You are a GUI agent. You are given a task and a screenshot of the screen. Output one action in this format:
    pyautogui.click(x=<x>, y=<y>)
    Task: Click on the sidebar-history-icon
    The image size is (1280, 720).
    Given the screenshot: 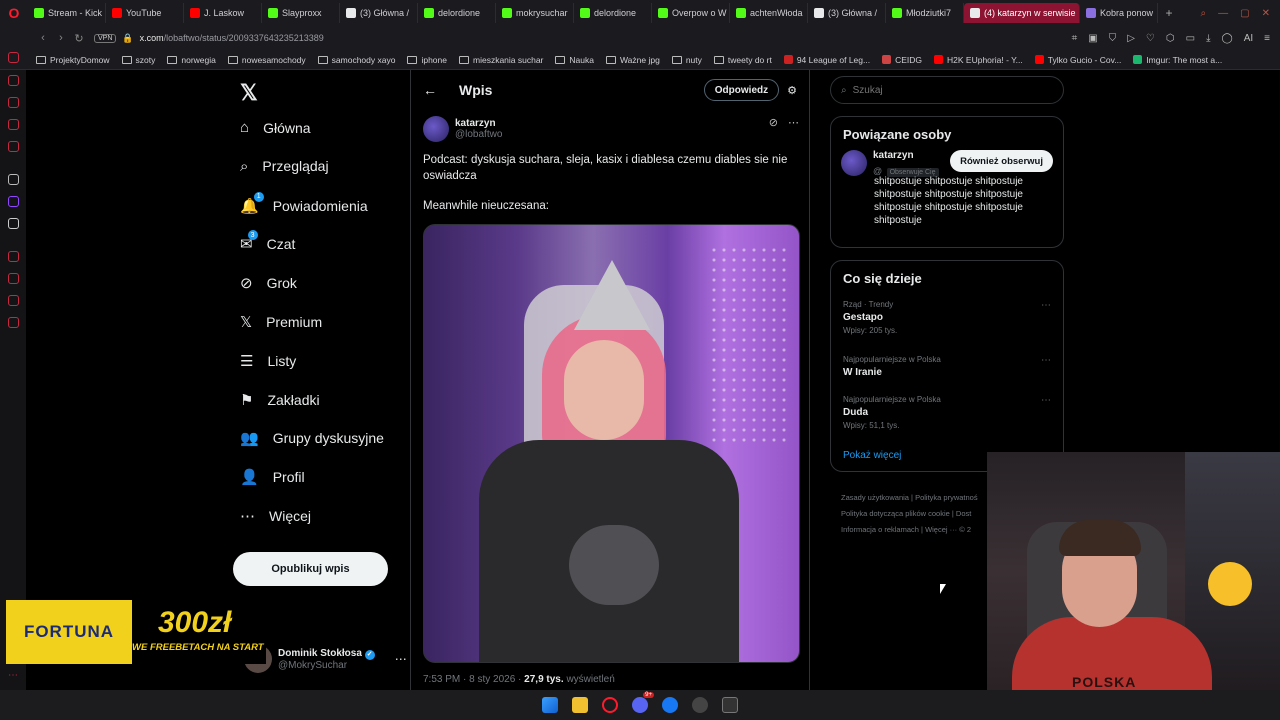 What is the action you would take?
    pyautogui.click(x=13, y=80)
    